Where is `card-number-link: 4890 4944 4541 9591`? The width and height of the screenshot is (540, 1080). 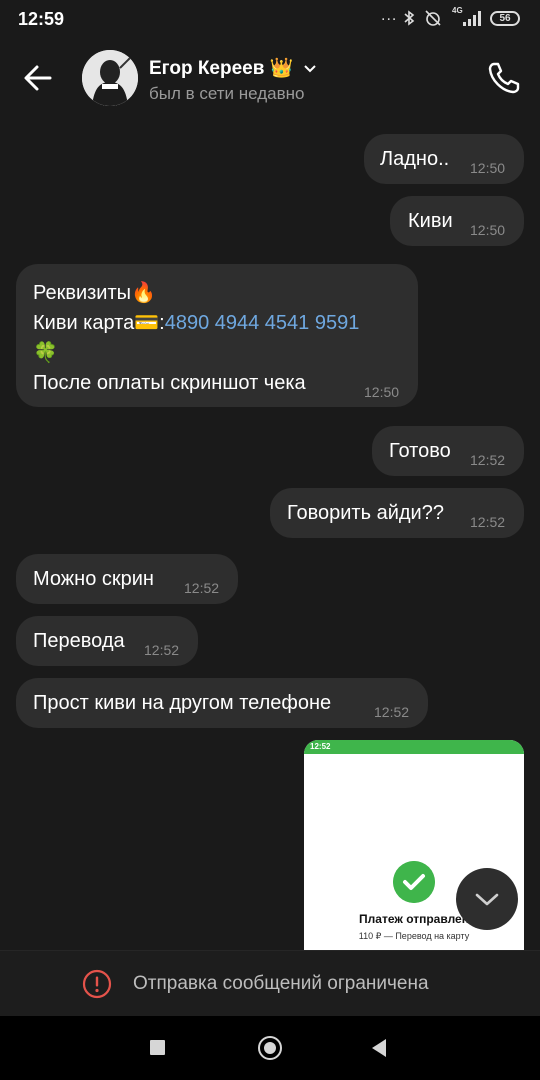
card-number-link: 4890 4944 4541 9591 is located at coordinates (262, 323).